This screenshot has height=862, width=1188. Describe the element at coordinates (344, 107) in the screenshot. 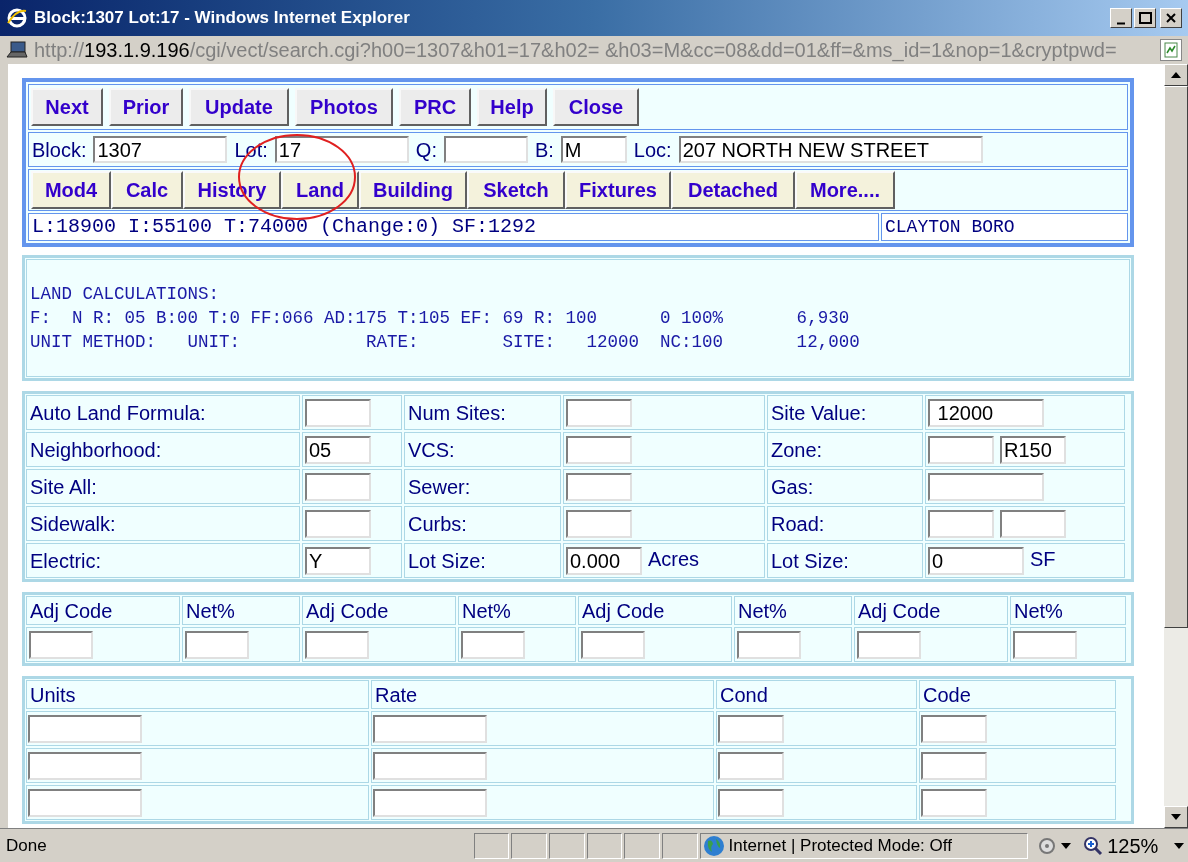

I see `nav-button: Photos` at that location.